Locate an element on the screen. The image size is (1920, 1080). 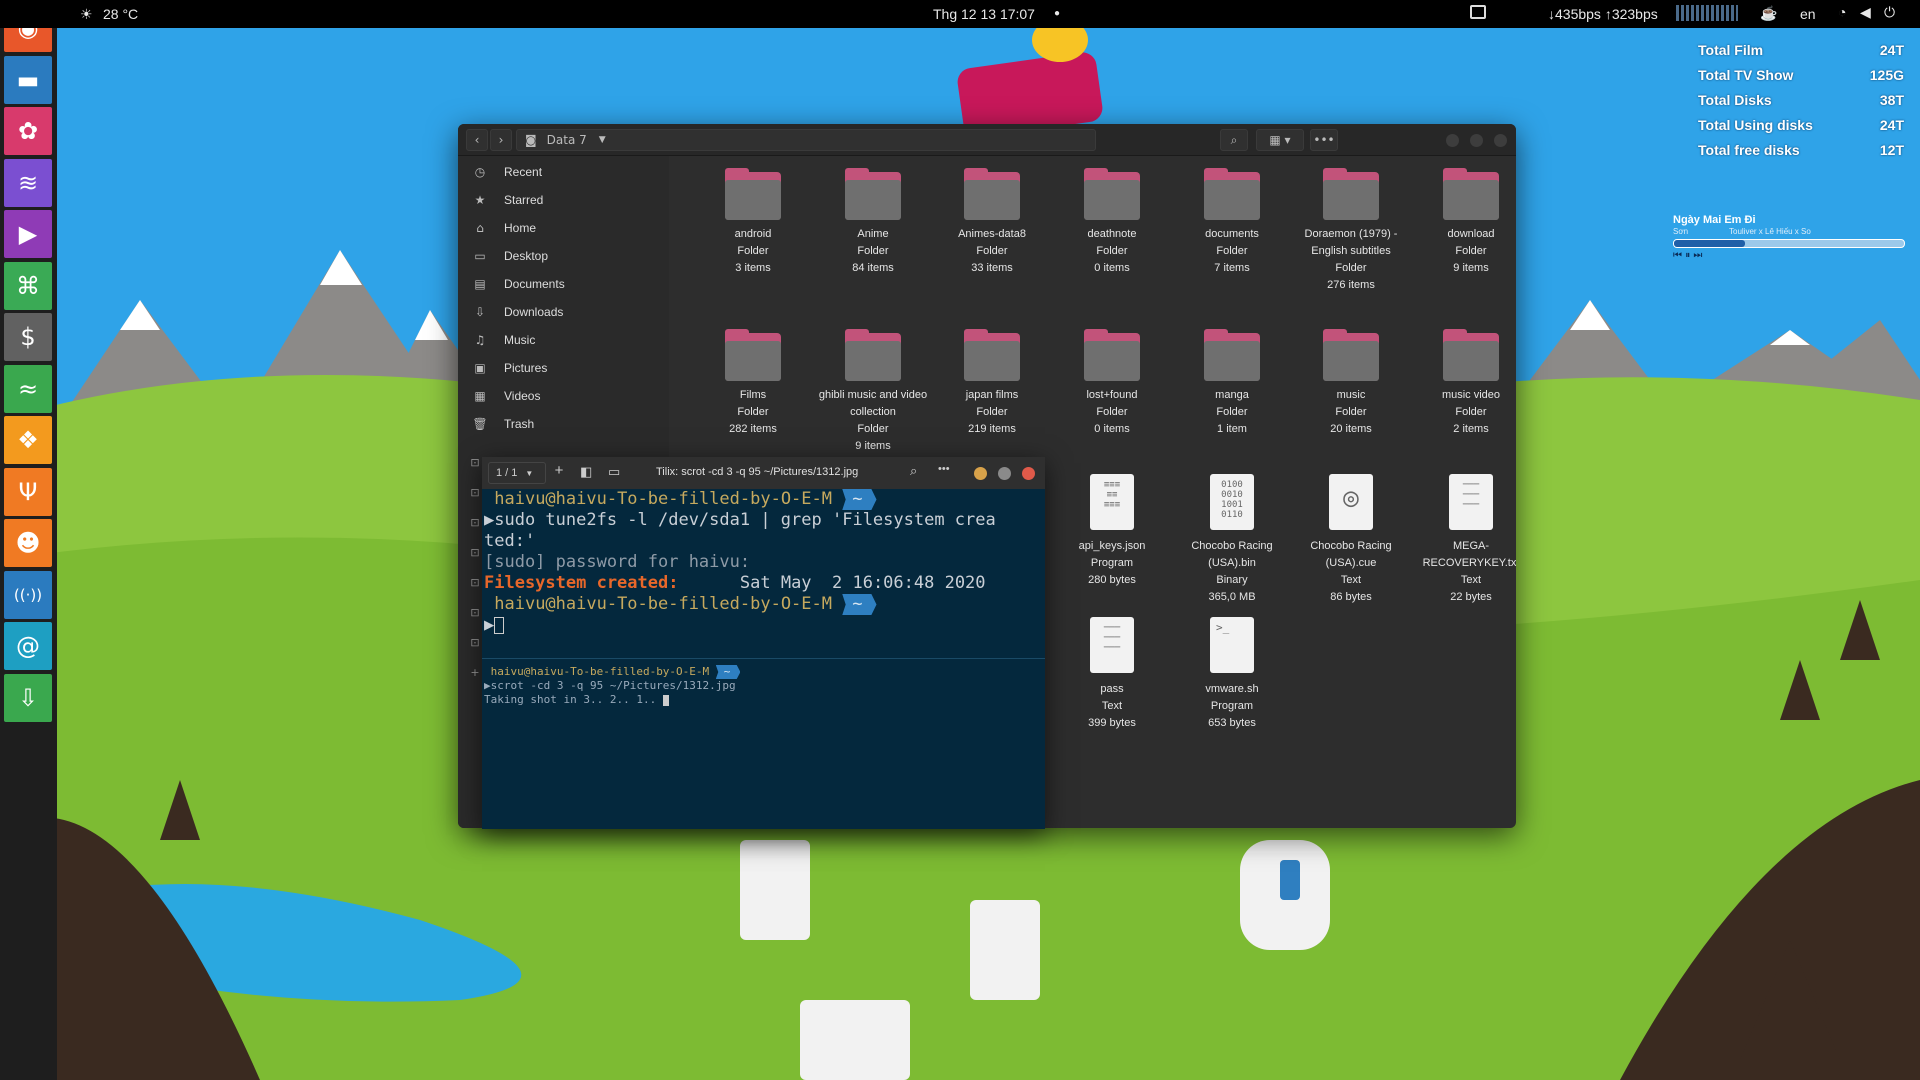
file-item: ─── ─── ─── pass Text 399 bytes is located at coordinates (1112, 674).